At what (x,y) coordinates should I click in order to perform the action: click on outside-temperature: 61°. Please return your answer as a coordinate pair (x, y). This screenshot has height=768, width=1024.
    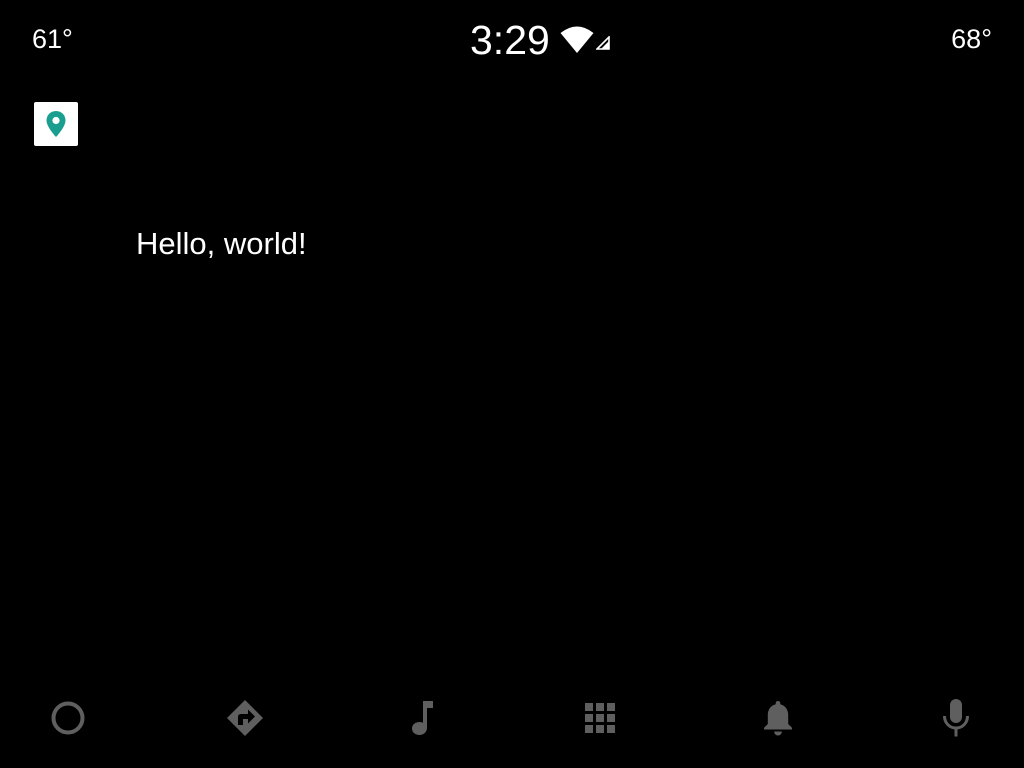
    Looking at the image, I should click on (52, 39).